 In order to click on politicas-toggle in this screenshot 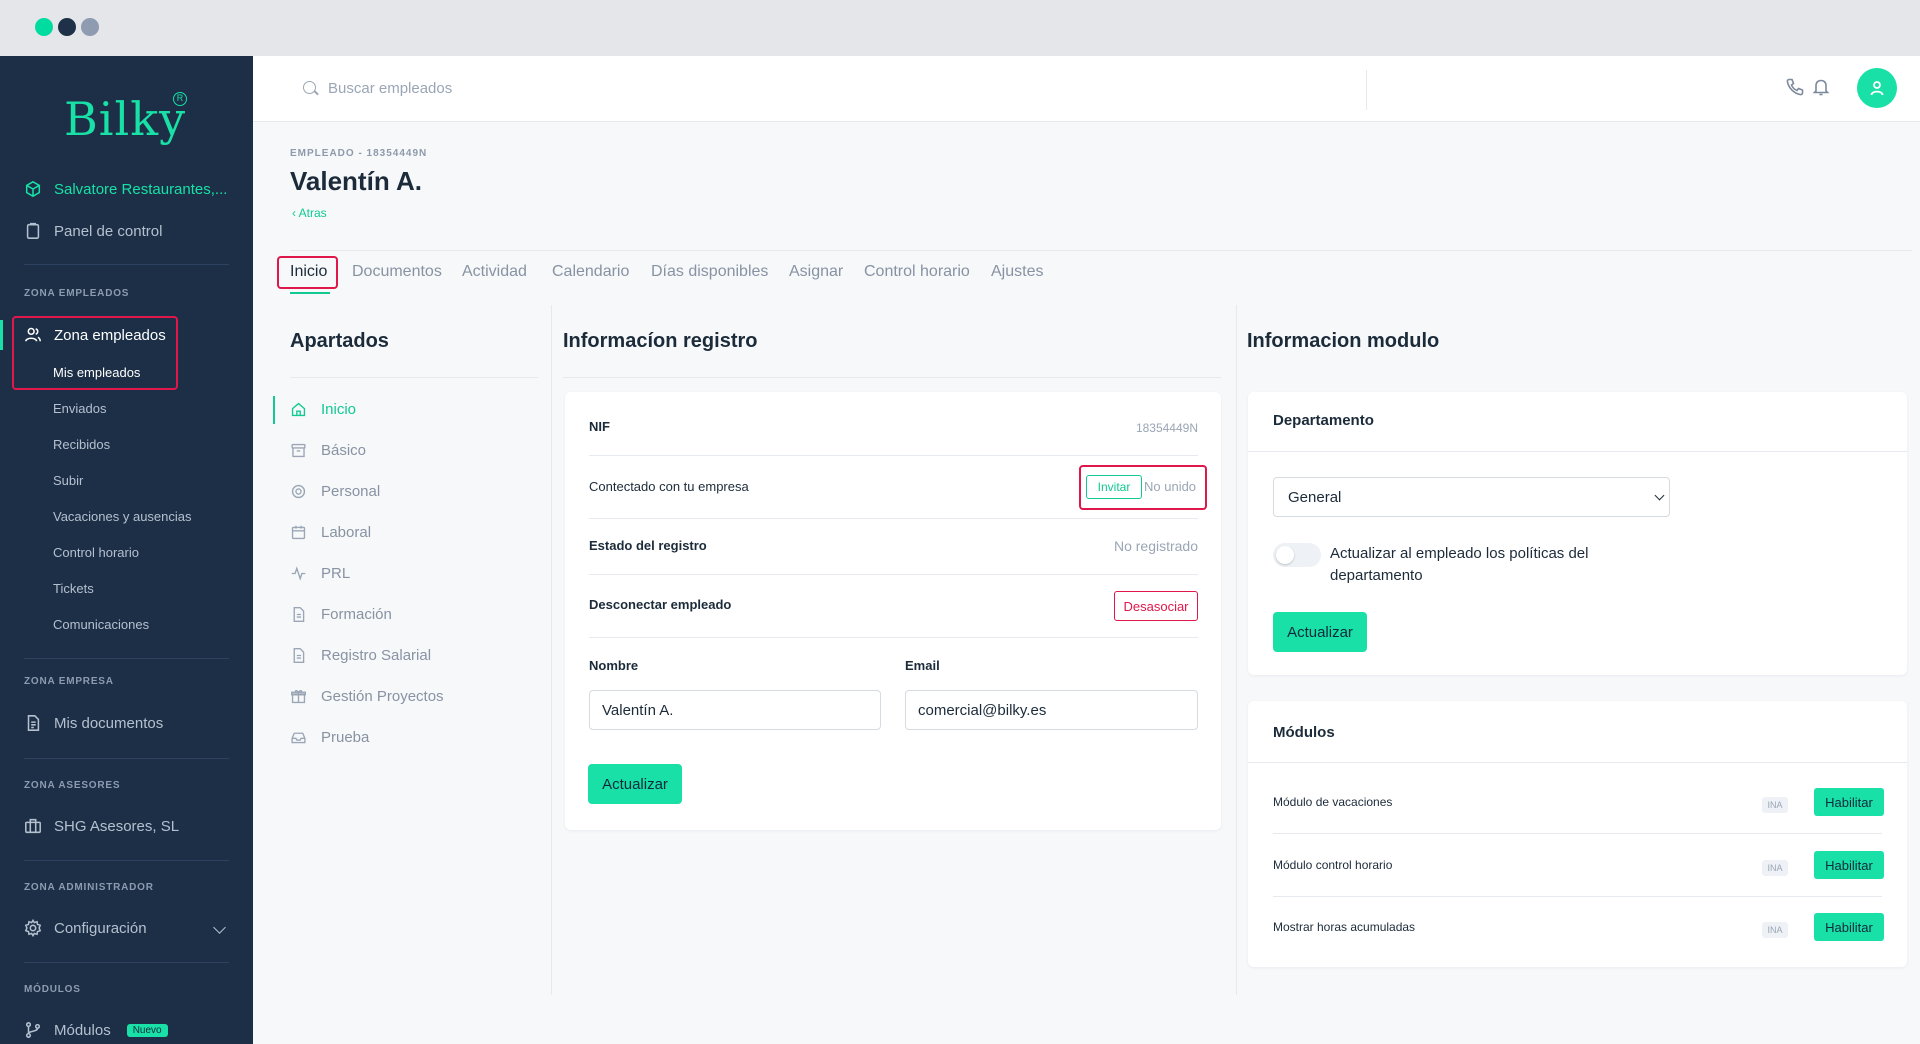, I will do `click(1297, 555)`.